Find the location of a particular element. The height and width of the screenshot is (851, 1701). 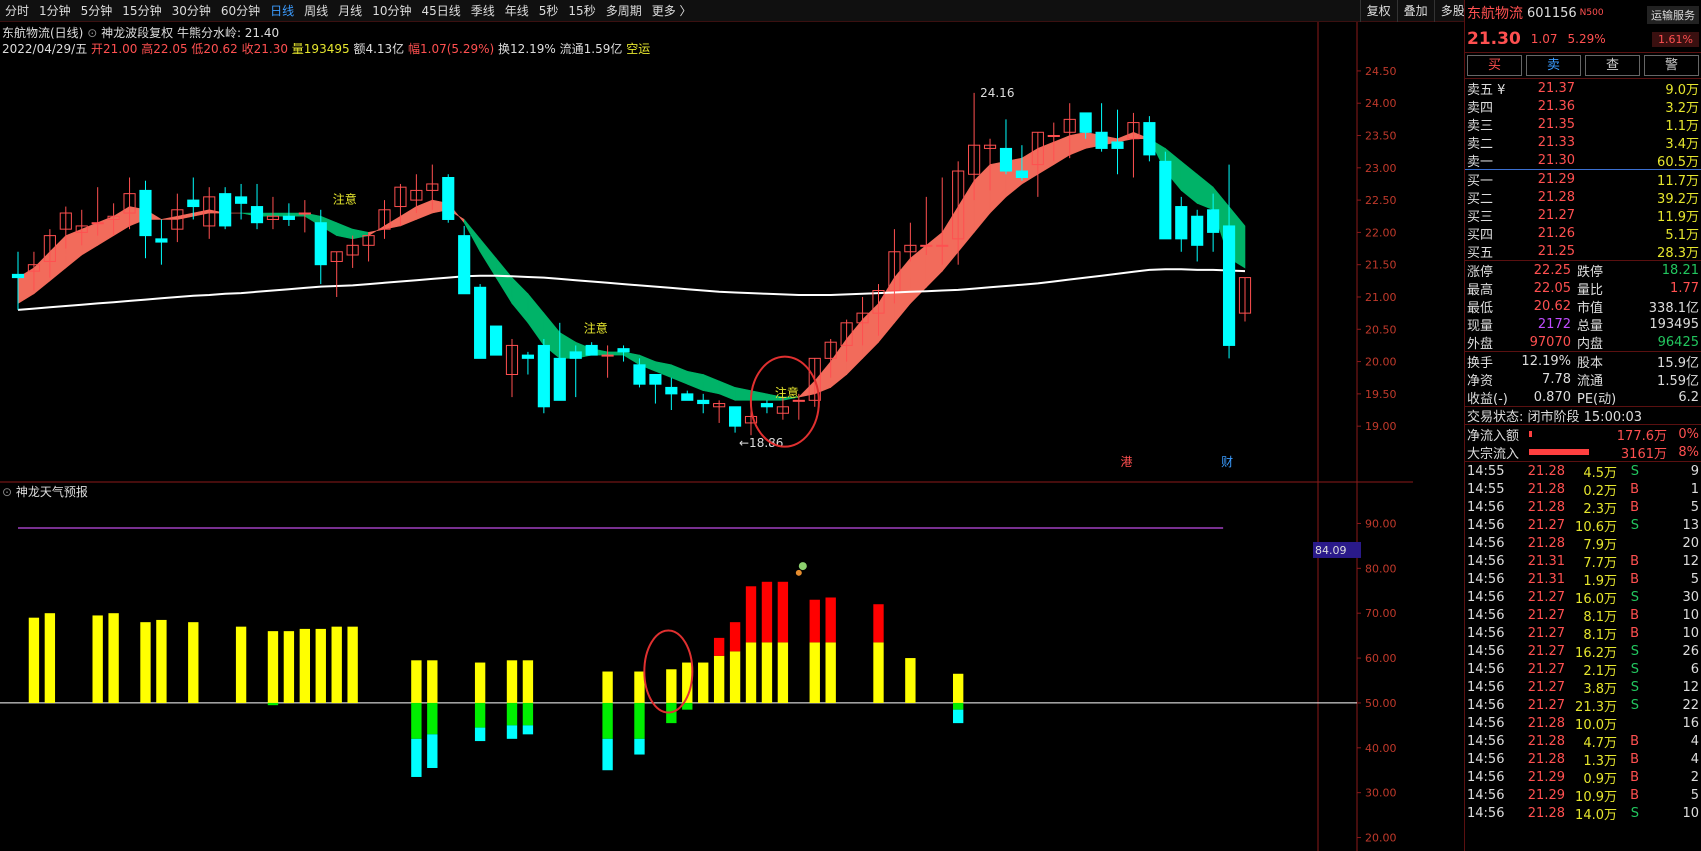

forecast-bar-green is located at coordinates (273, 704).